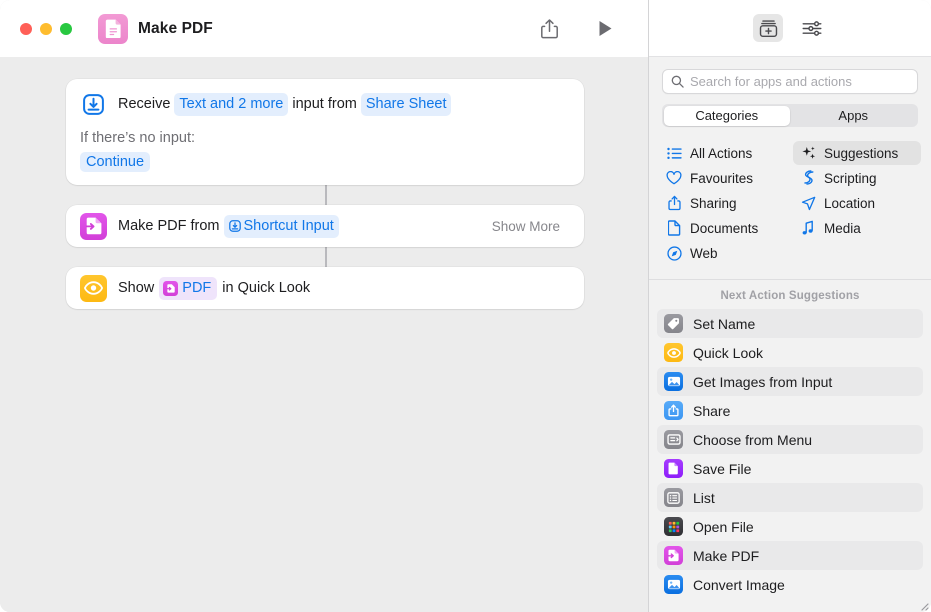  I want to click on scripting-icon, so click(808, 178).